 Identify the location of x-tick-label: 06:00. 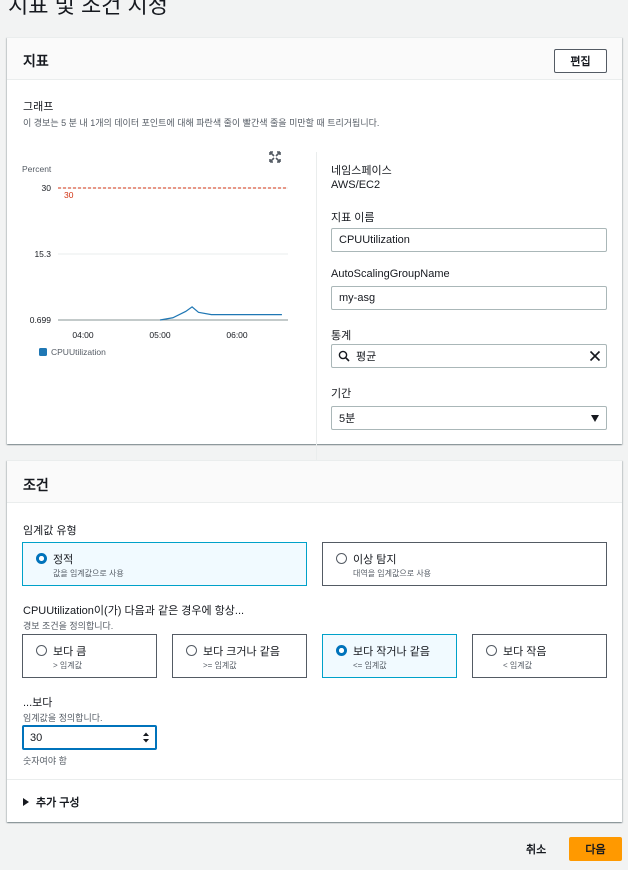
(237, 335).